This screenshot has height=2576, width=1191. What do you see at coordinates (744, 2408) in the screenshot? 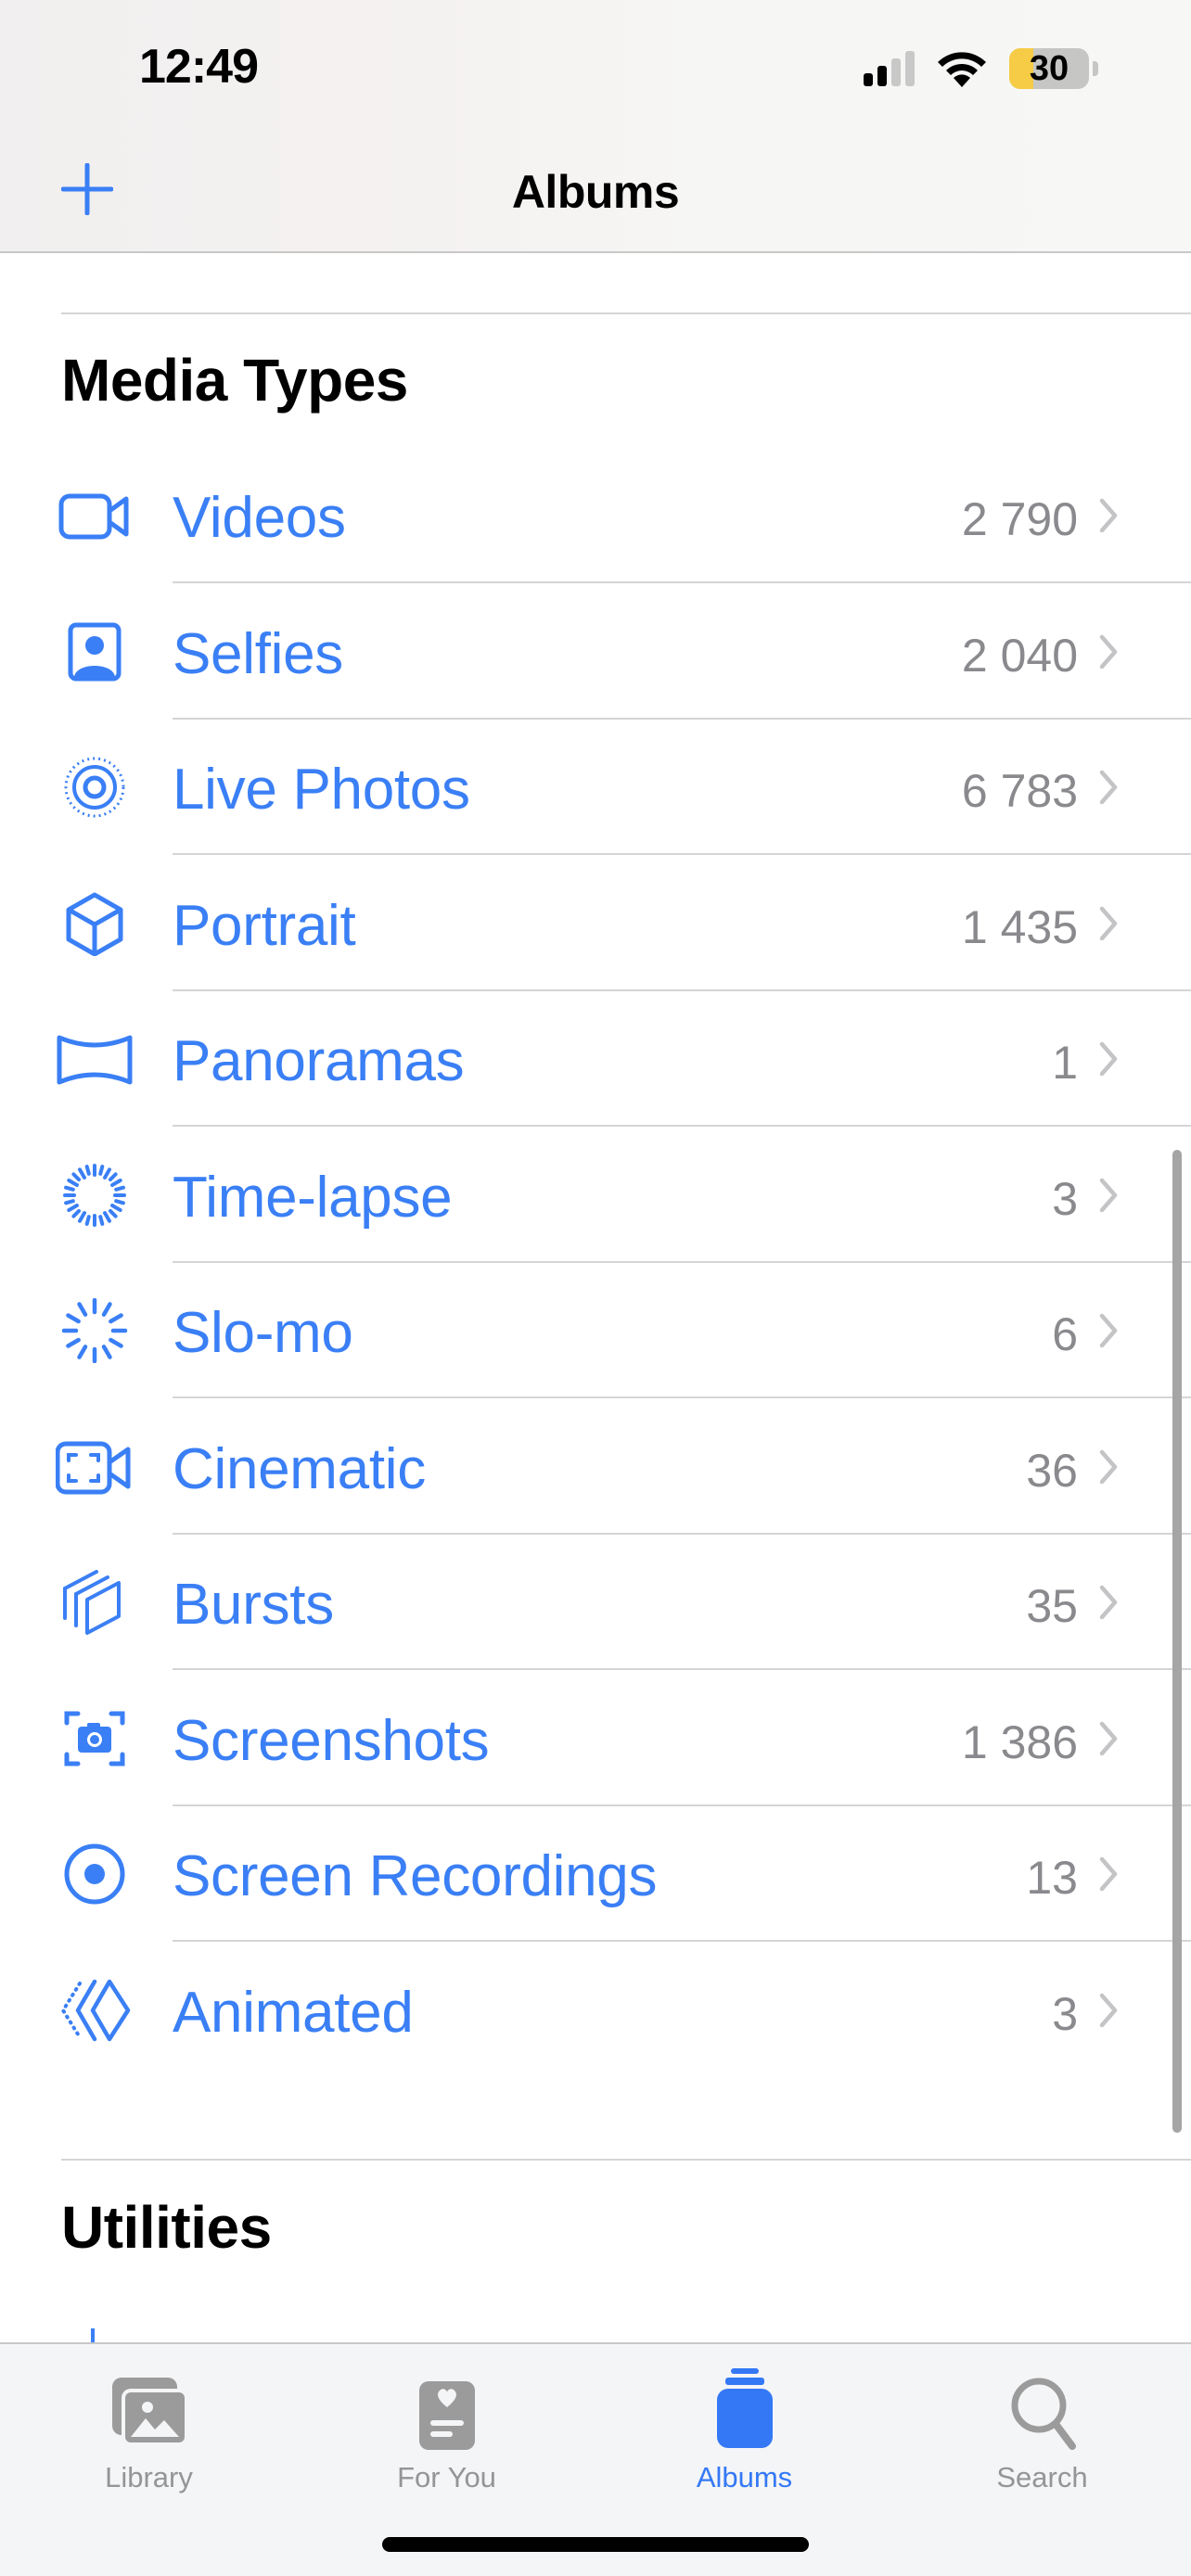
I see `albums-stack-icon` at bounding box center [744, 2408].